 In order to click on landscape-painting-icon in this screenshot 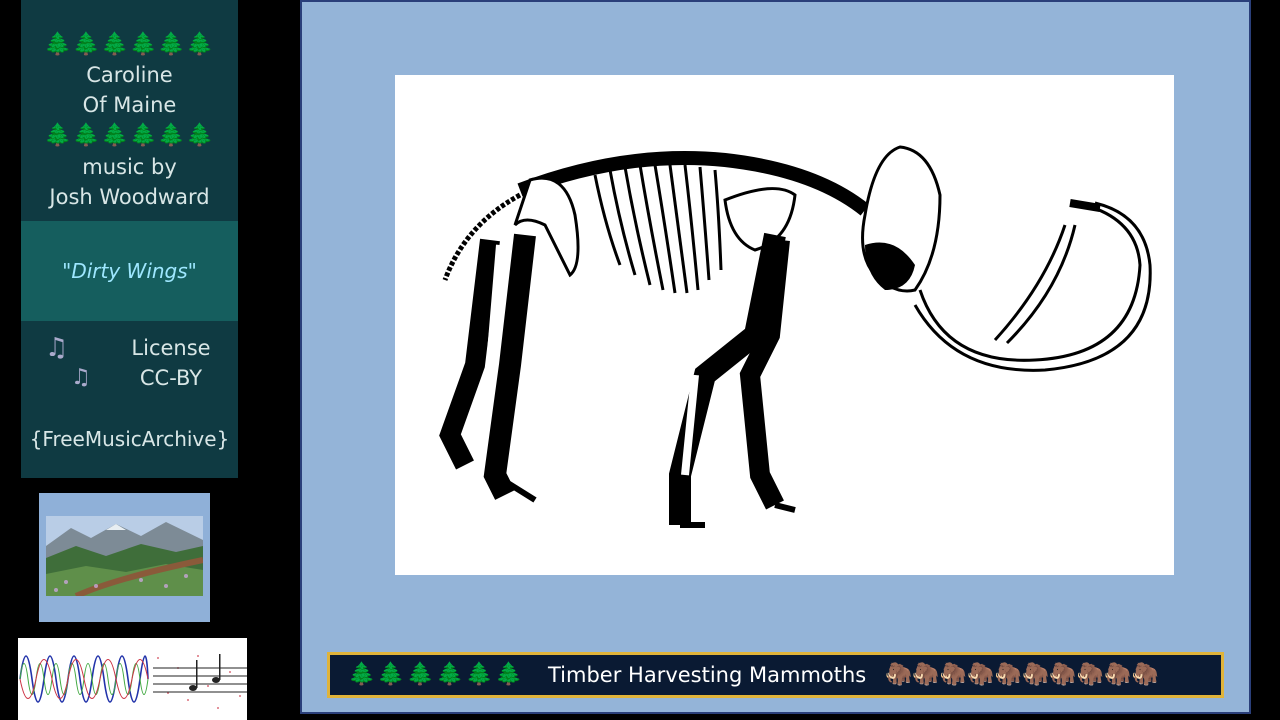, I will do `click(124, 556)`.